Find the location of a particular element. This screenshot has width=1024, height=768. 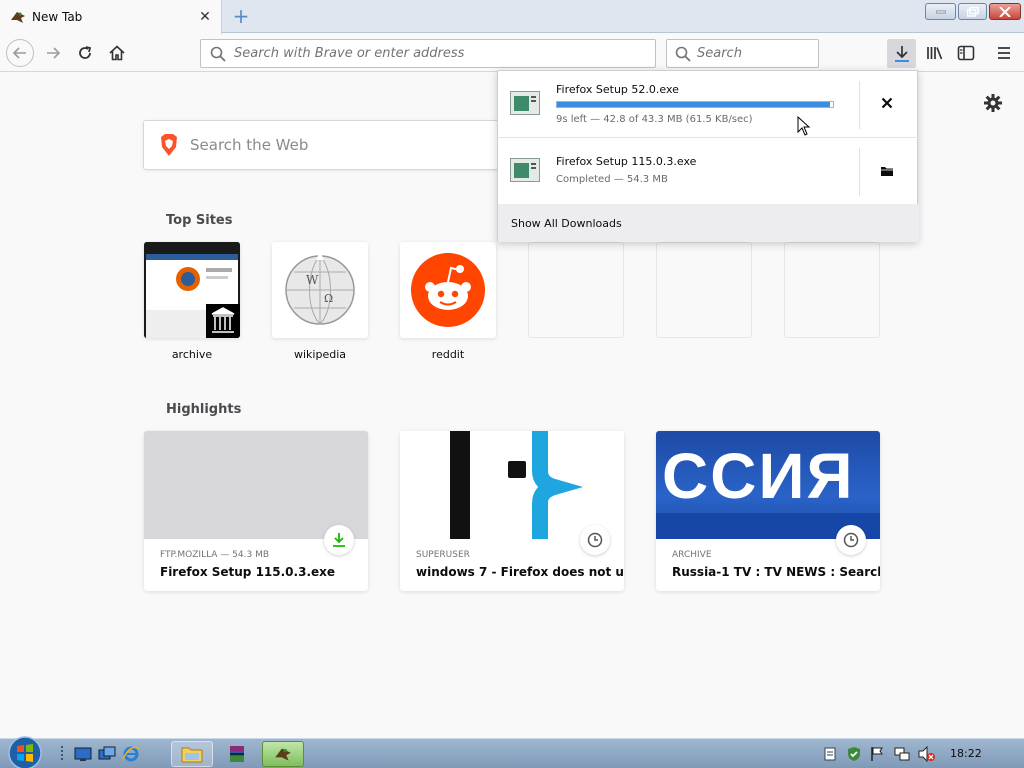

highlight-thumbnail is located at coordinates (256, 485).